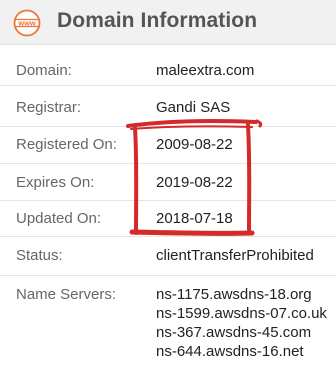 The height and width of the screenshot is (368, 336). I want to click on updated-on-value: 2018-07-18, so click(194, 218).